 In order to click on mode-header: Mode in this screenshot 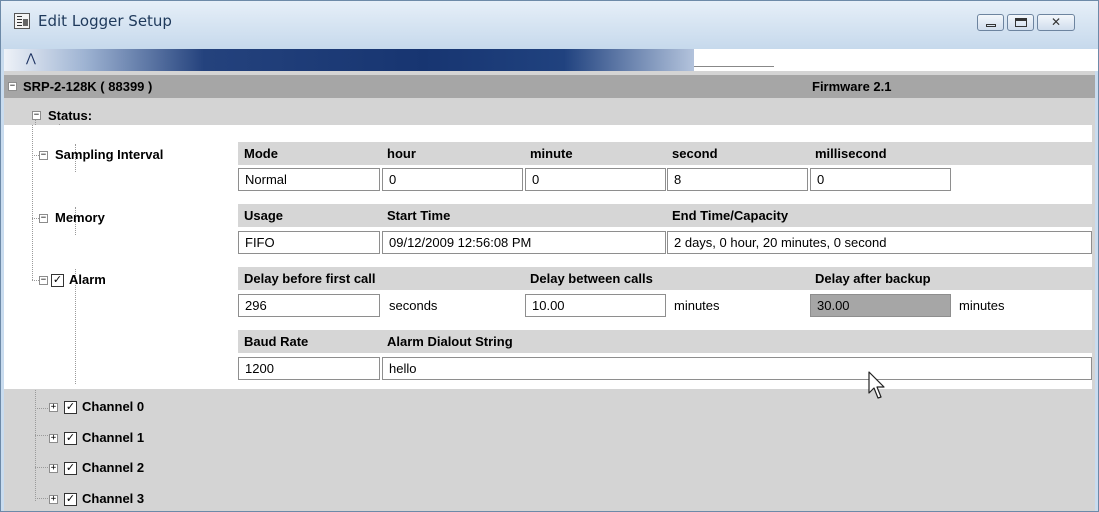, I will do `click(261, 153)`.